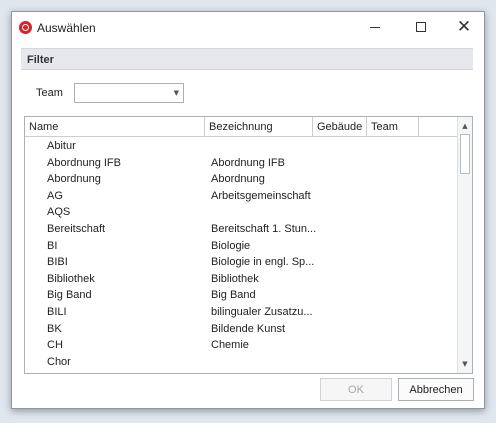 The width and height of the screenshot is (496, 423). What do you see at coordinates (238, 179) in the screenshot?
I see `row-bezeichnung: Abordnung` at bounding box center [238, 179].